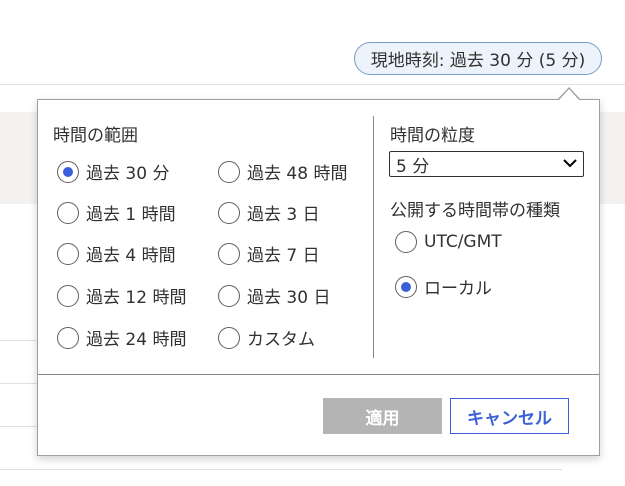 The height and width of the screenshot is (486, 625). I want to click on granularity-select: 5 分, so click(486, 164).